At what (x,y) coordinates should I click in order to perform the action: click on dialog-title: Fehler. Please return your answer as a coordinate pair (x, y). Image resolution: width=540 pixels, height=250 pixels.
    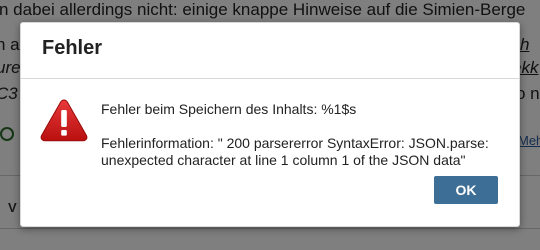
    Looking at the image, I should click on (72, 48).